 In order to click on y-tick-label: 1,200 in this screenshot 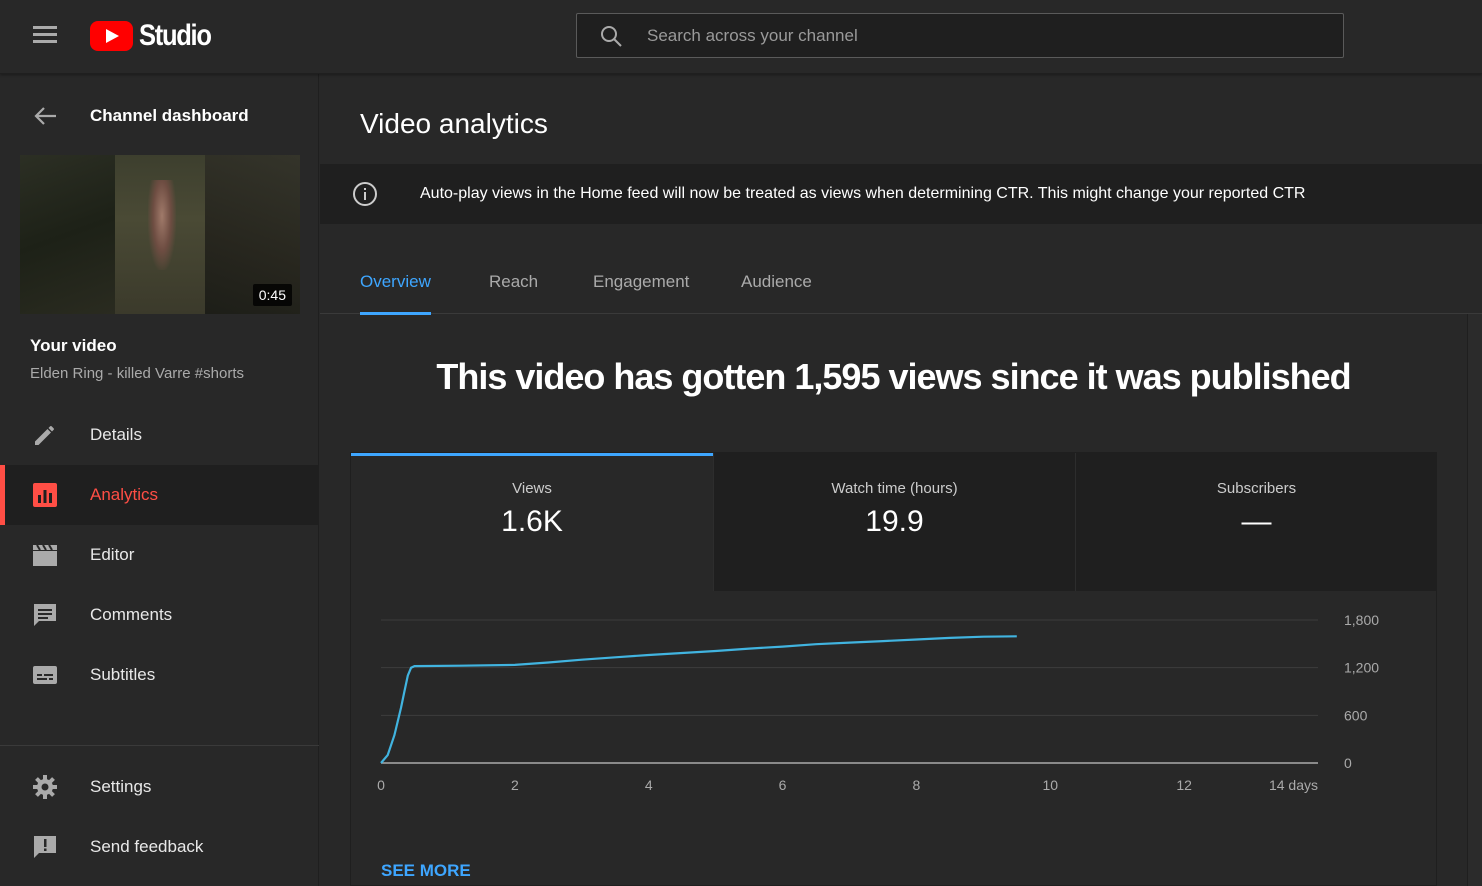, I will do `click(1361, 668)`.